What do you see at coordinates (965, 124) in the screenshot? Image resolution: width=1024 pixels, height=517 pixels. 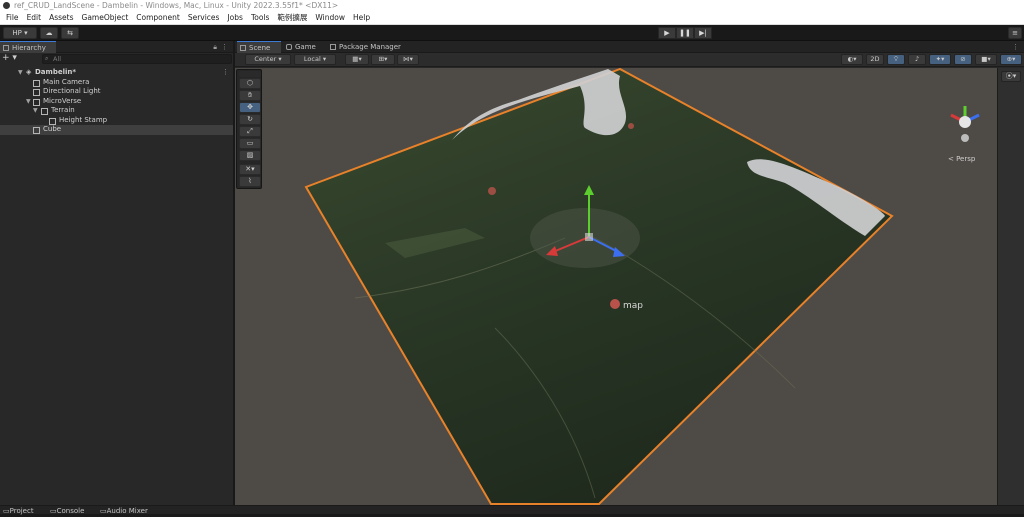 I see `orientation-gizmo` at bounding box center [965, 124].